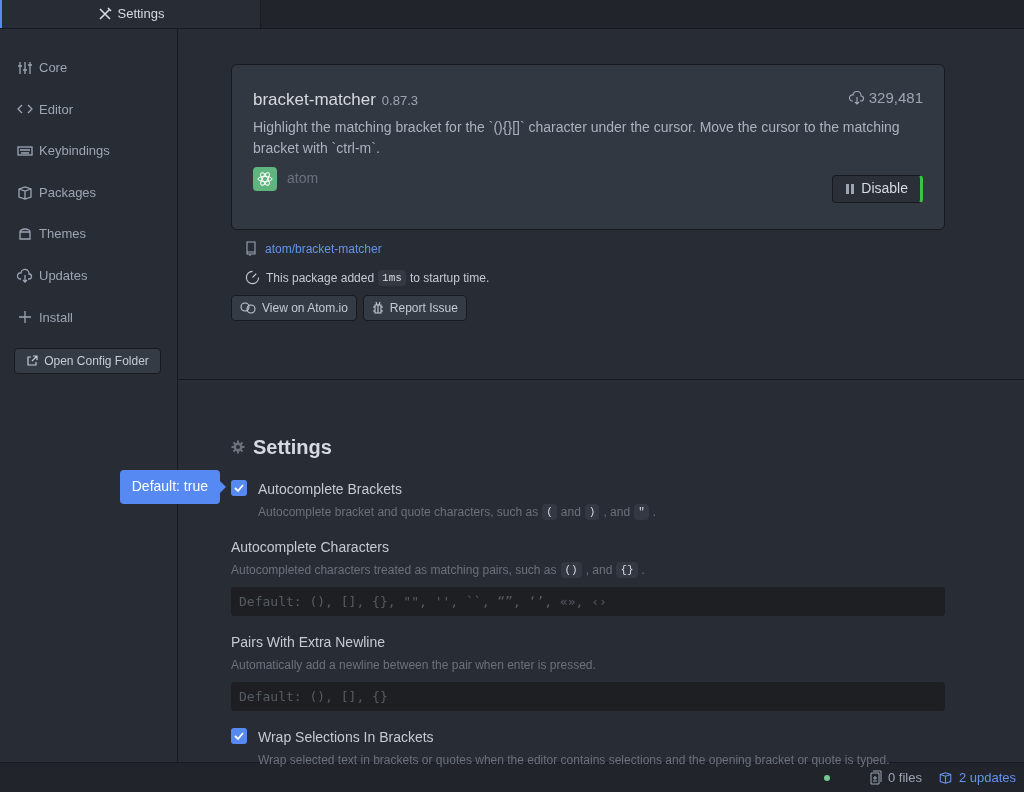 The image size is (1024, 792). Describe the element at coordinates (378, 277) in the screenshot. I see `startup-time-text: This package added 1ms to startup time.` at that location.